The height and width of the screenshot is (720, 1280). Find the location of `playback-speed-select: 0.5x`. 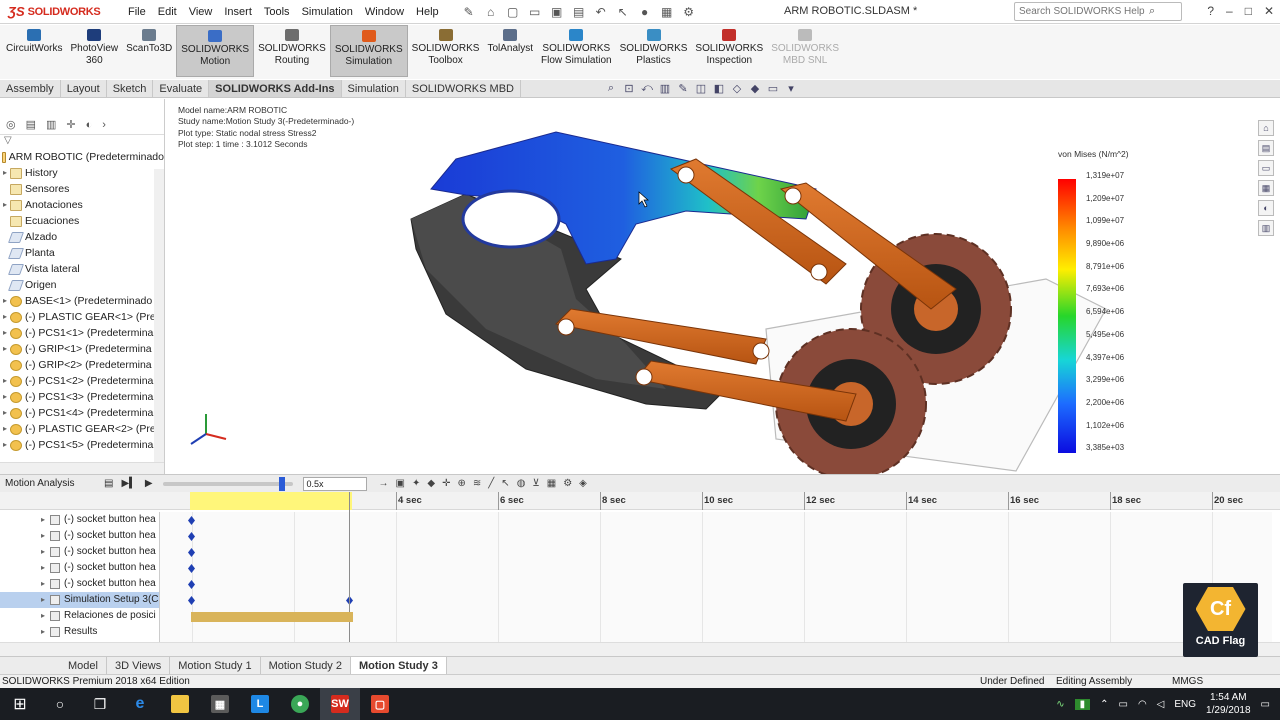

playback-speed-select: 0.5x is located at coordinates (334, 483).